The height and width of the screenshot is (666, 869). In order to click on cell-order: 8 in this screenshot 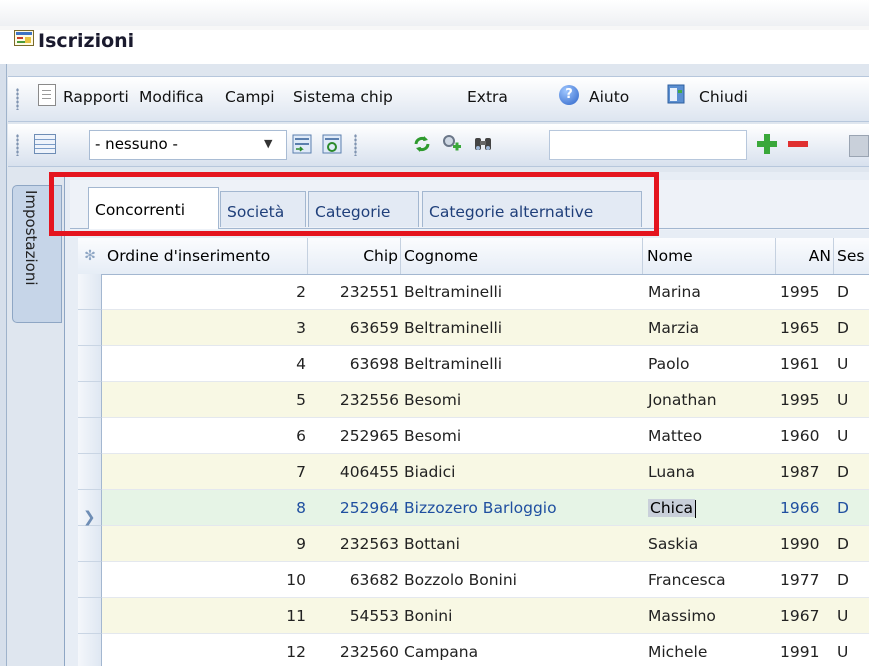, I will do `click(204, 508)`.